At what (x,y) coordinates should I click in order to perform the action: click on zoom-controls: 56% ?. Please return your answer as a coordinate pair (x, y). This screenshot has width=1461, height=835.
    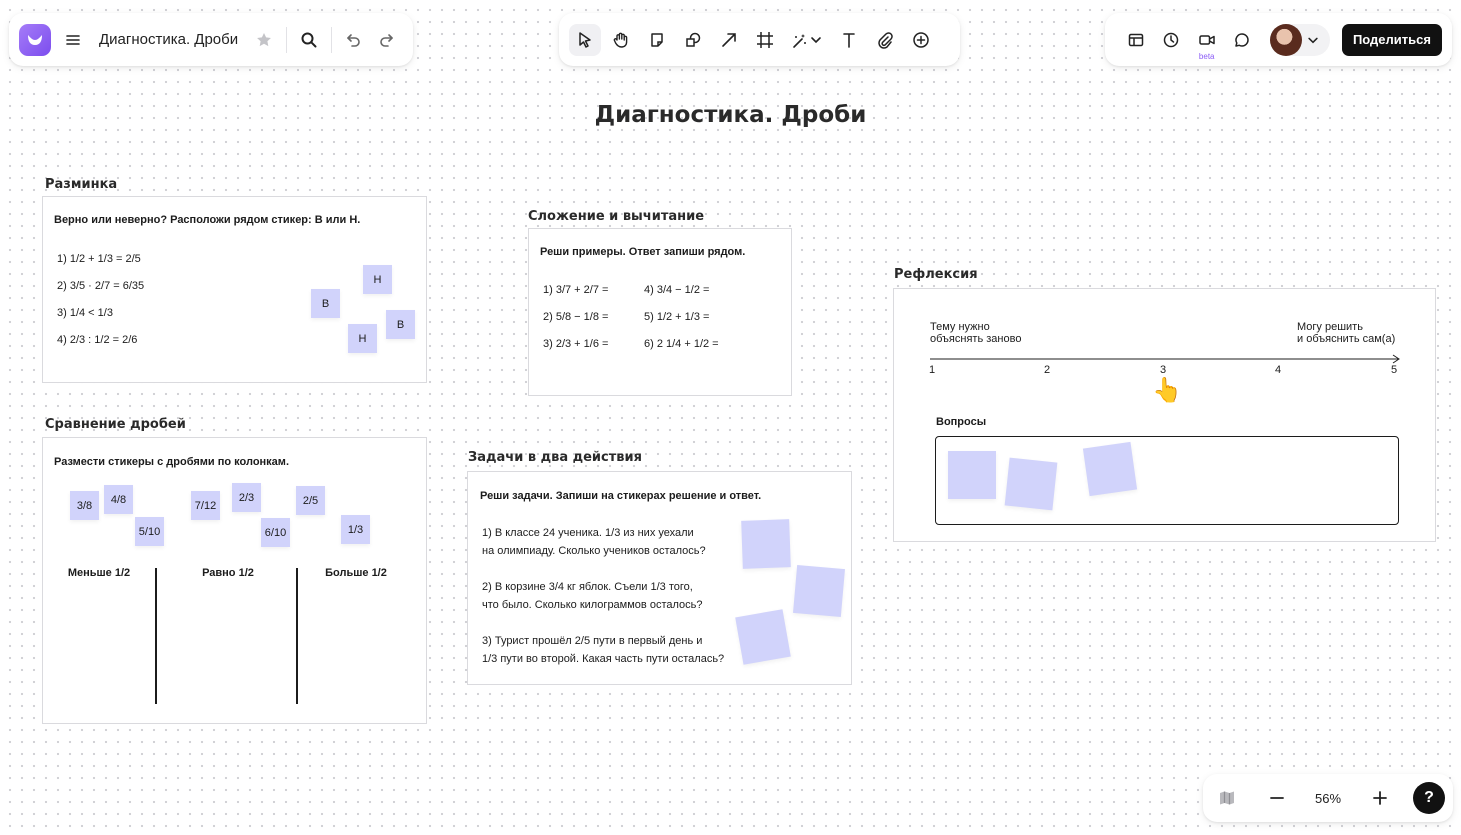
    Looking at the image, I should click on (1328, 798).